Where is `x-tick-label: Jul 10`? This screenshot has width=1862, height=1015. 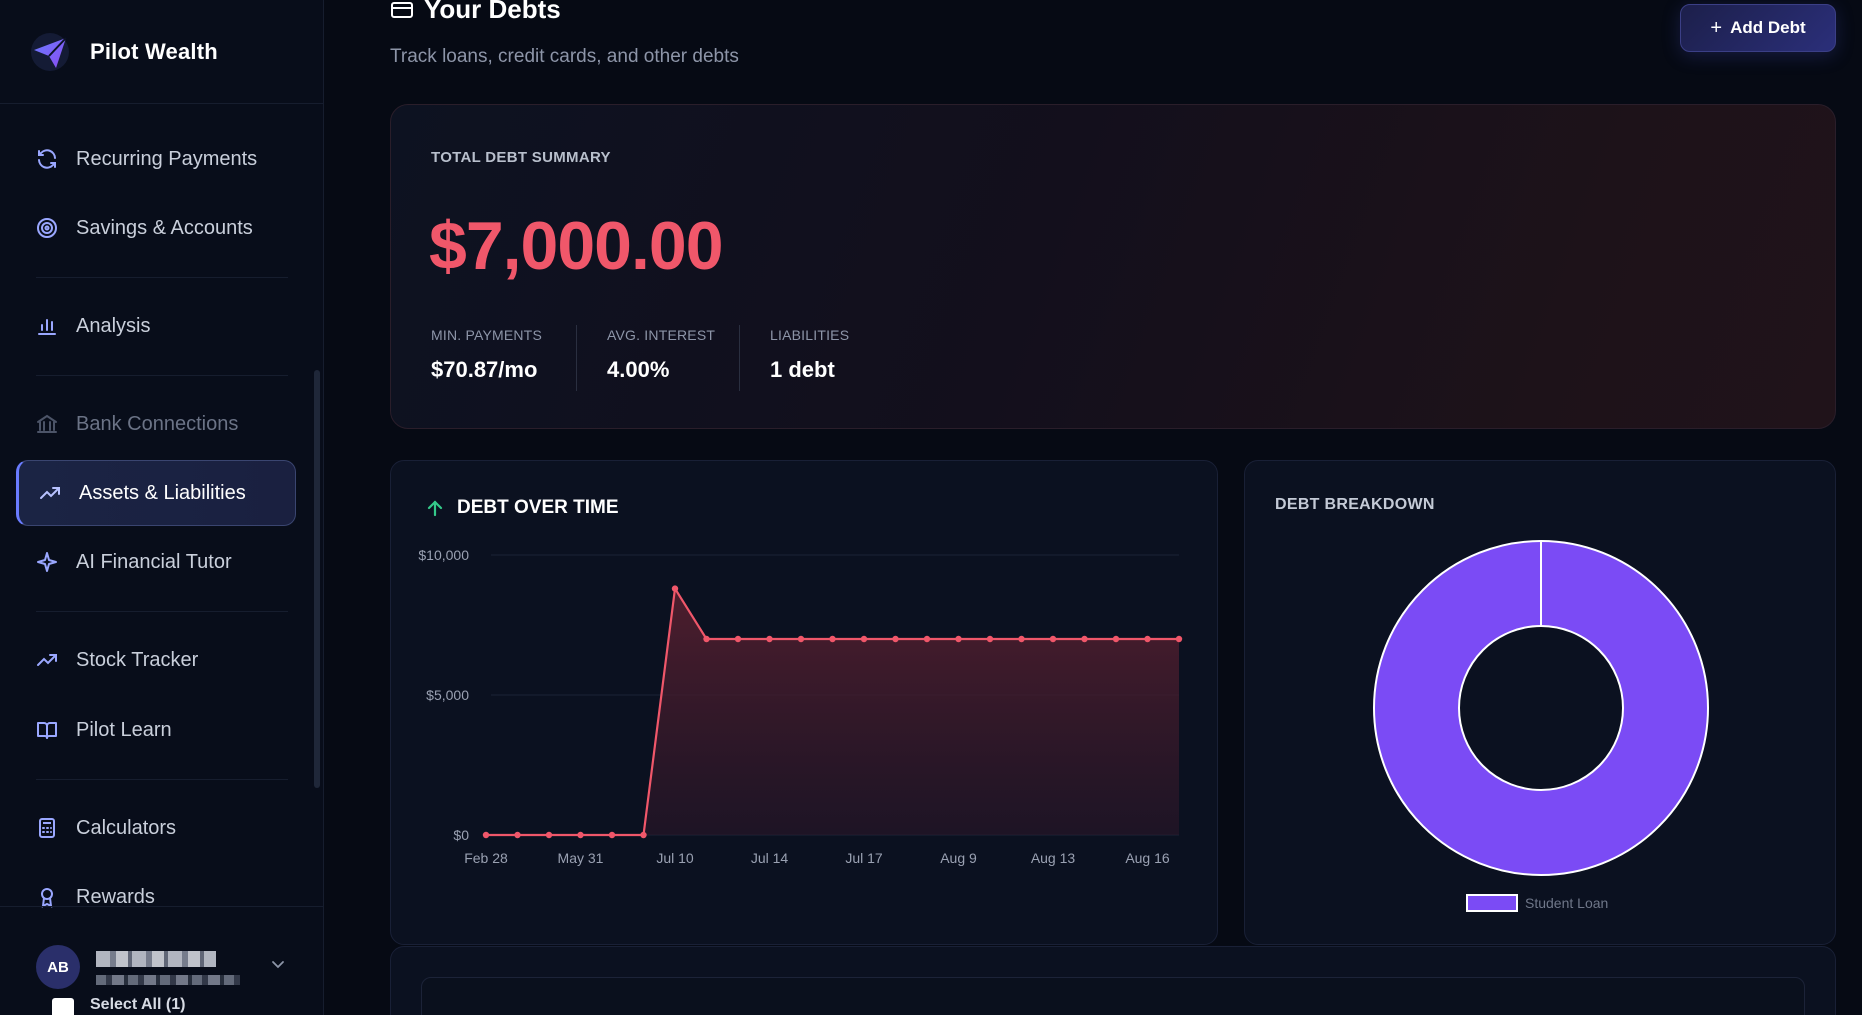
x-tick-label: Jul 10 is located at coordinates (675, 858).